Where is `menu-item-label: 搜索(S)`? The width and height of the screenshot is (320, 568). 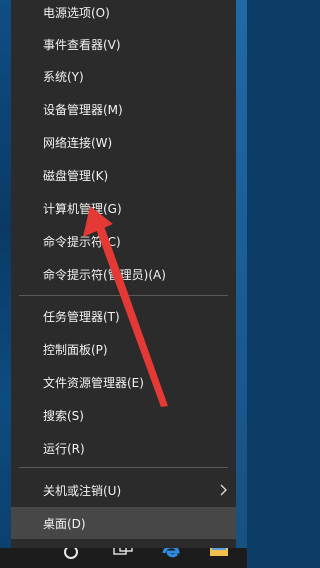
menu-item-label: 搜索(S) is located at coordinates (63, 415).